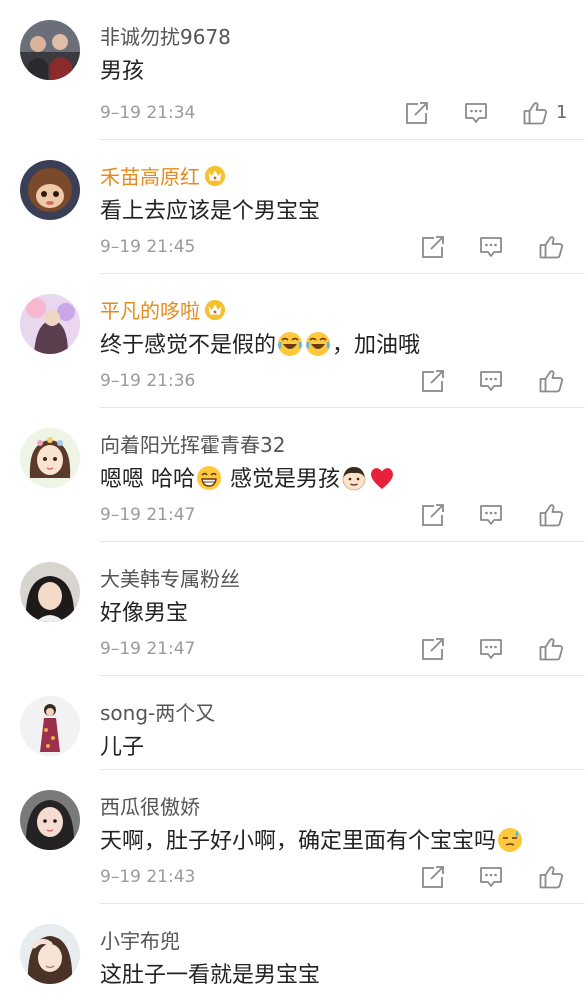 The height and width of the screenshot is (1000, 585). I want to click on username: 禾苗高原红, so click(163, 177).